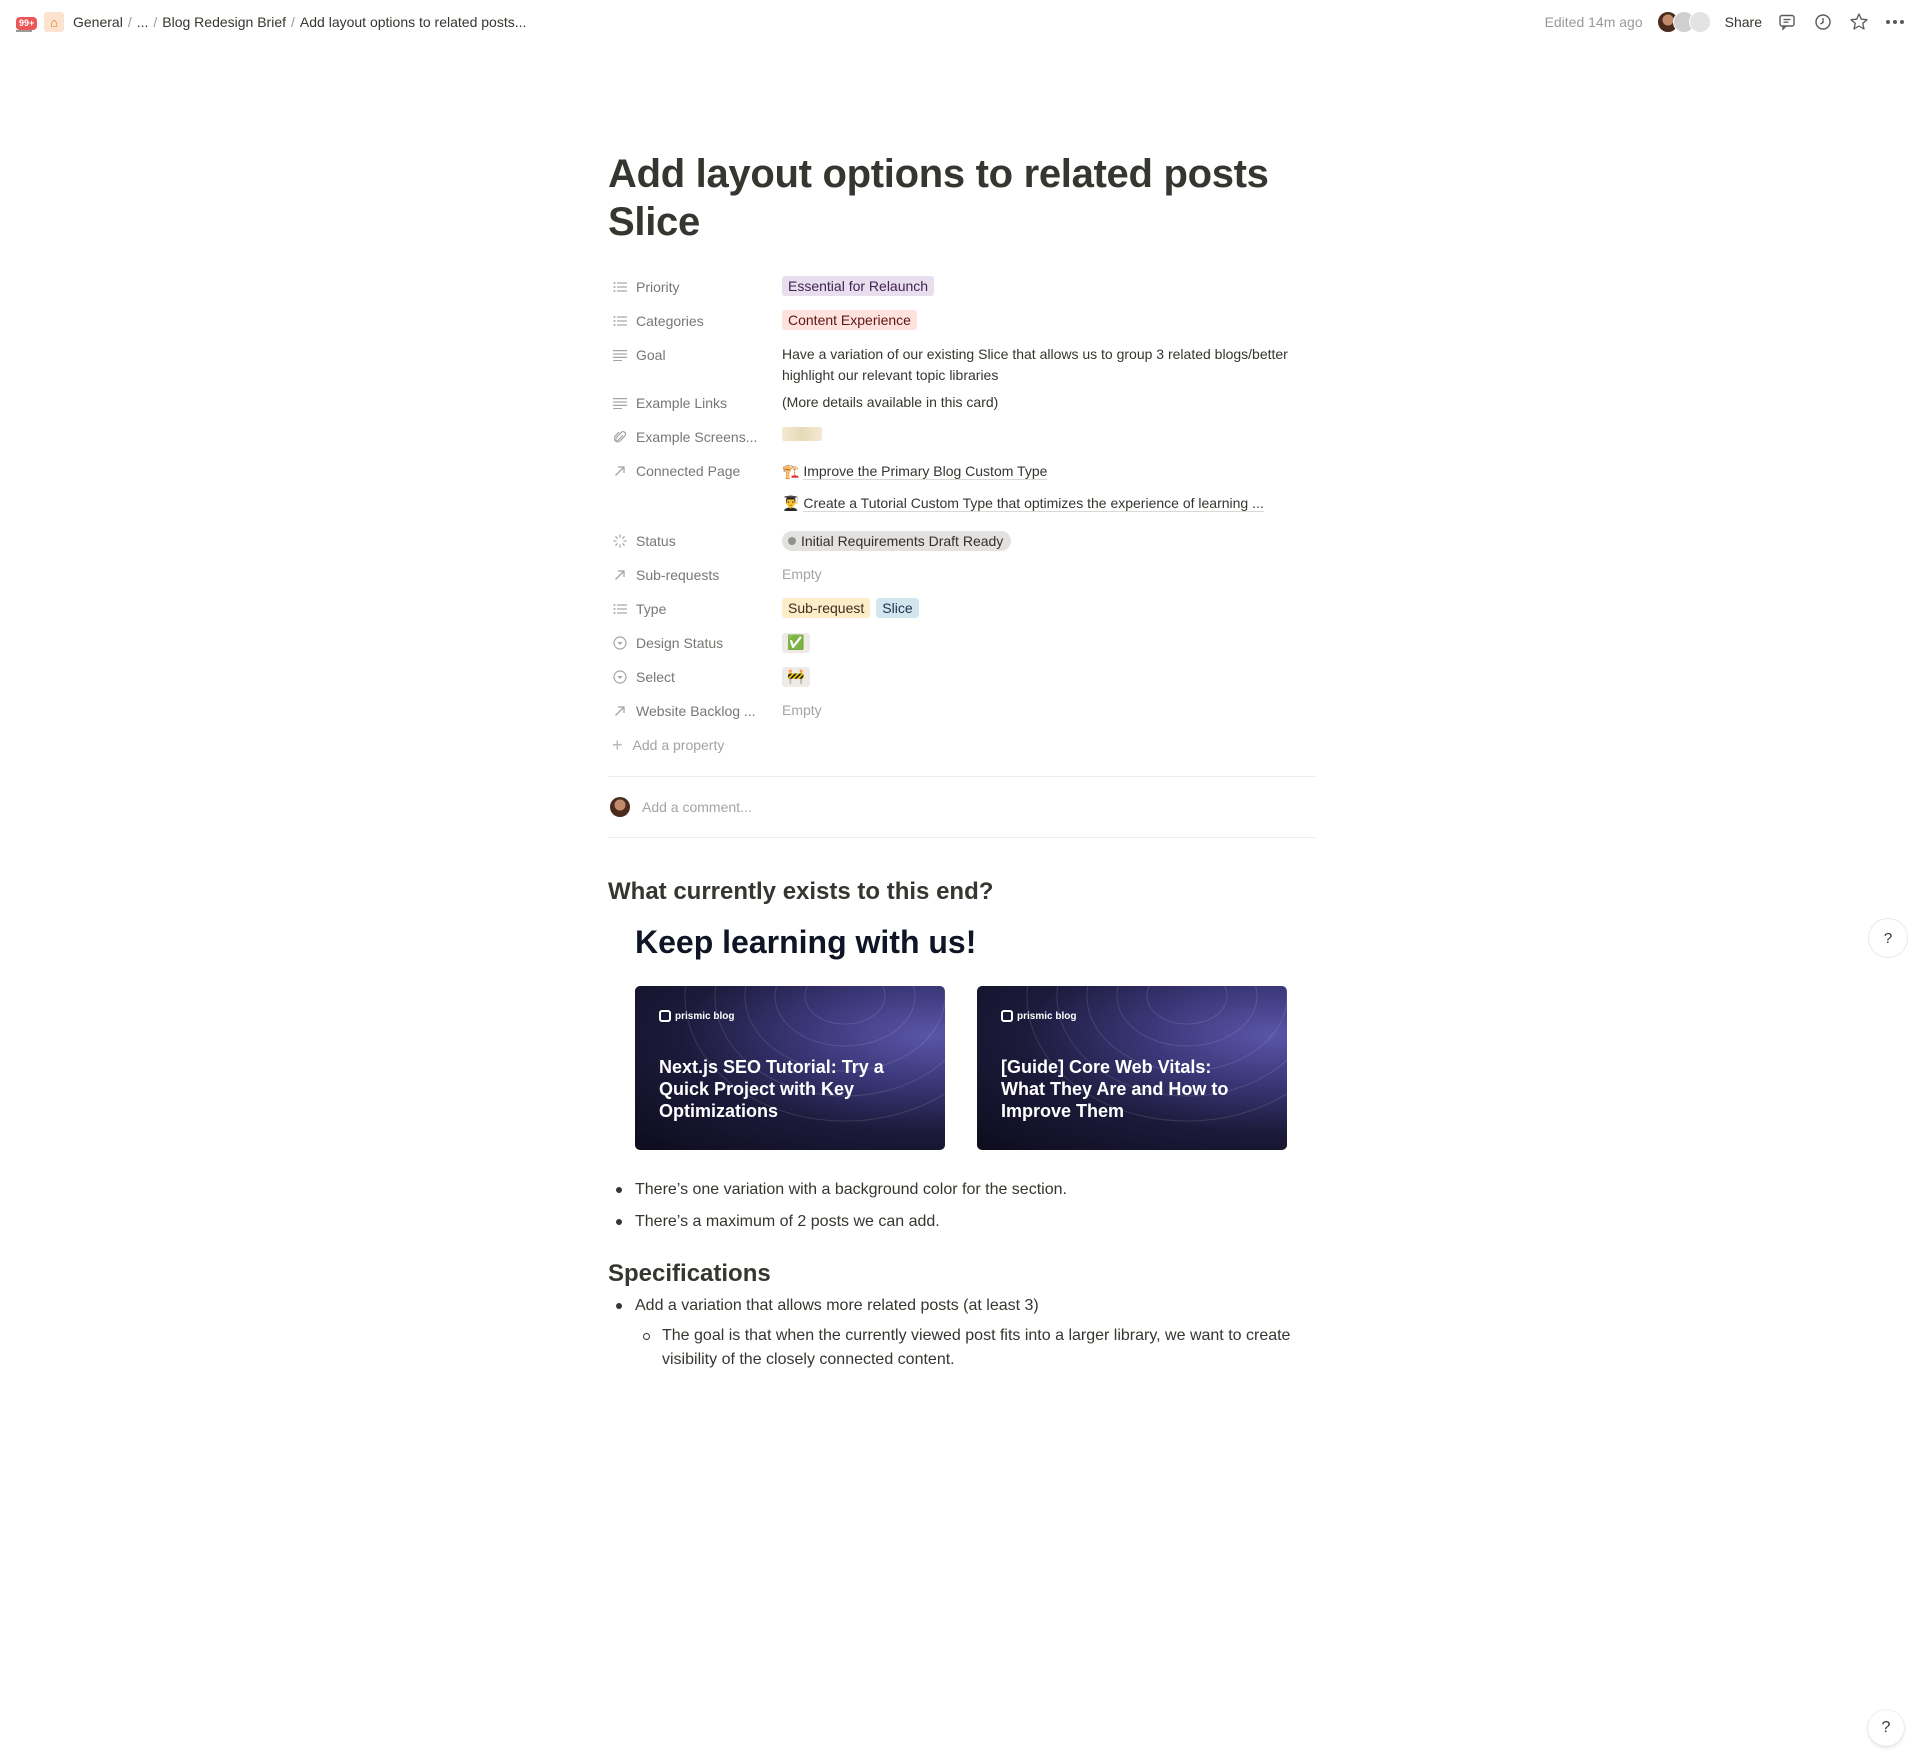 This screenshot has height=1762, width=1920. Describe the element at coordinates (1787, 22) in the screenshot. I see `comment-icon` at that location.